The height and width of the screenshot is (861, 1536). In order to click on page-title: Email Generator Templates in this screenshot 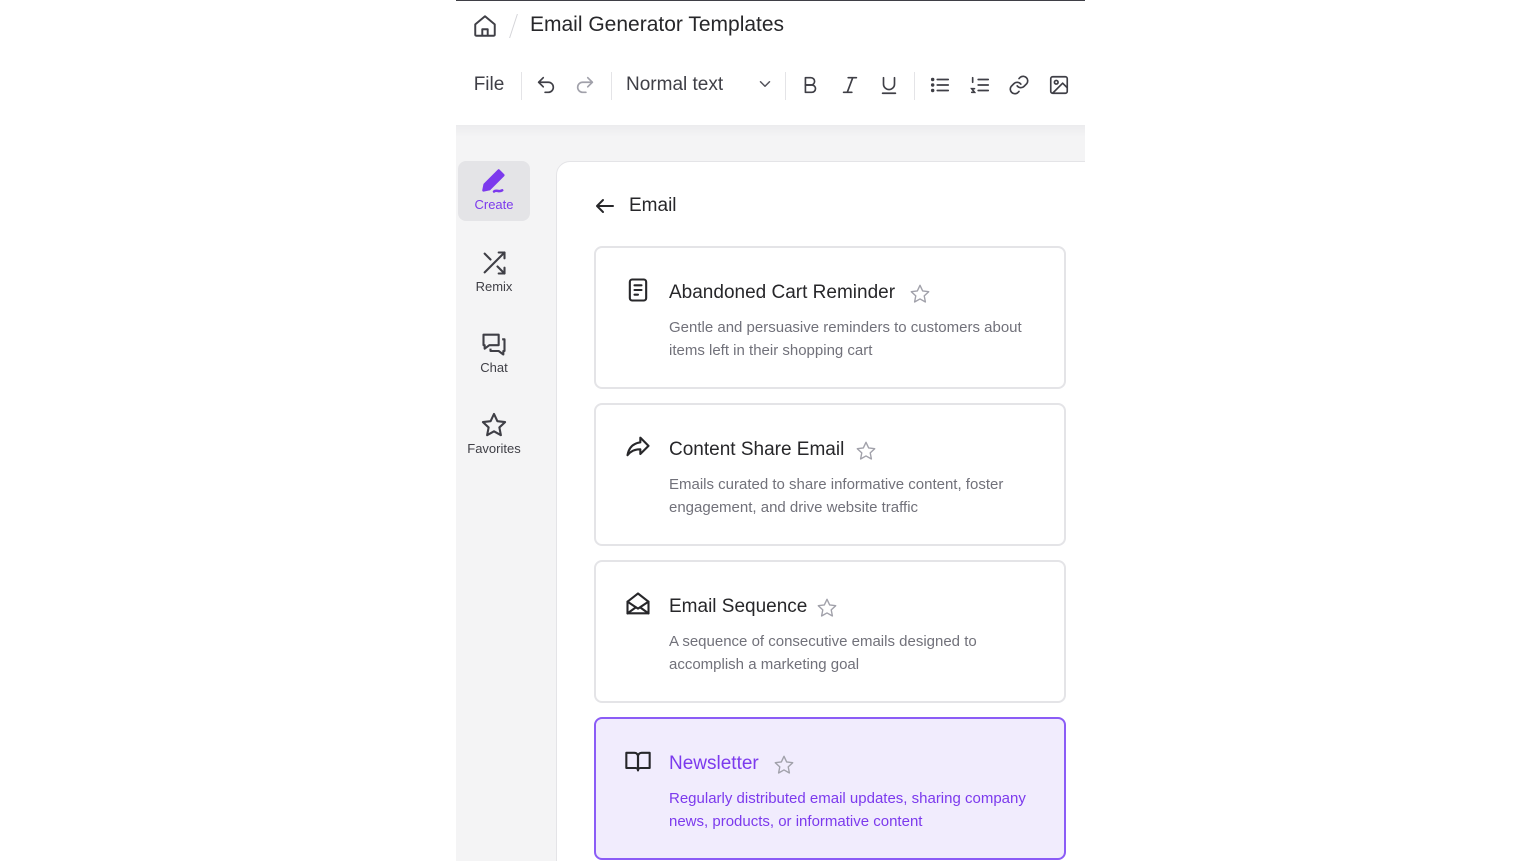, I will do `click(657, 25)`.